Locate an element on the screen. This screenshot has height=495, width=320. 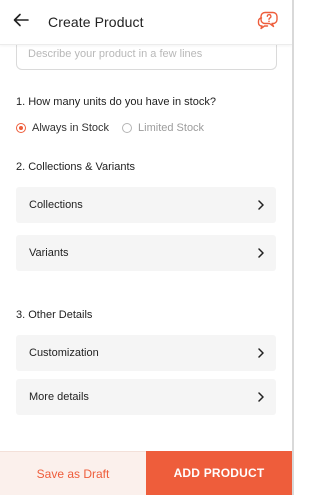
description-placeholder: Describe your product in a few lines is located at coordinates (115, 54).